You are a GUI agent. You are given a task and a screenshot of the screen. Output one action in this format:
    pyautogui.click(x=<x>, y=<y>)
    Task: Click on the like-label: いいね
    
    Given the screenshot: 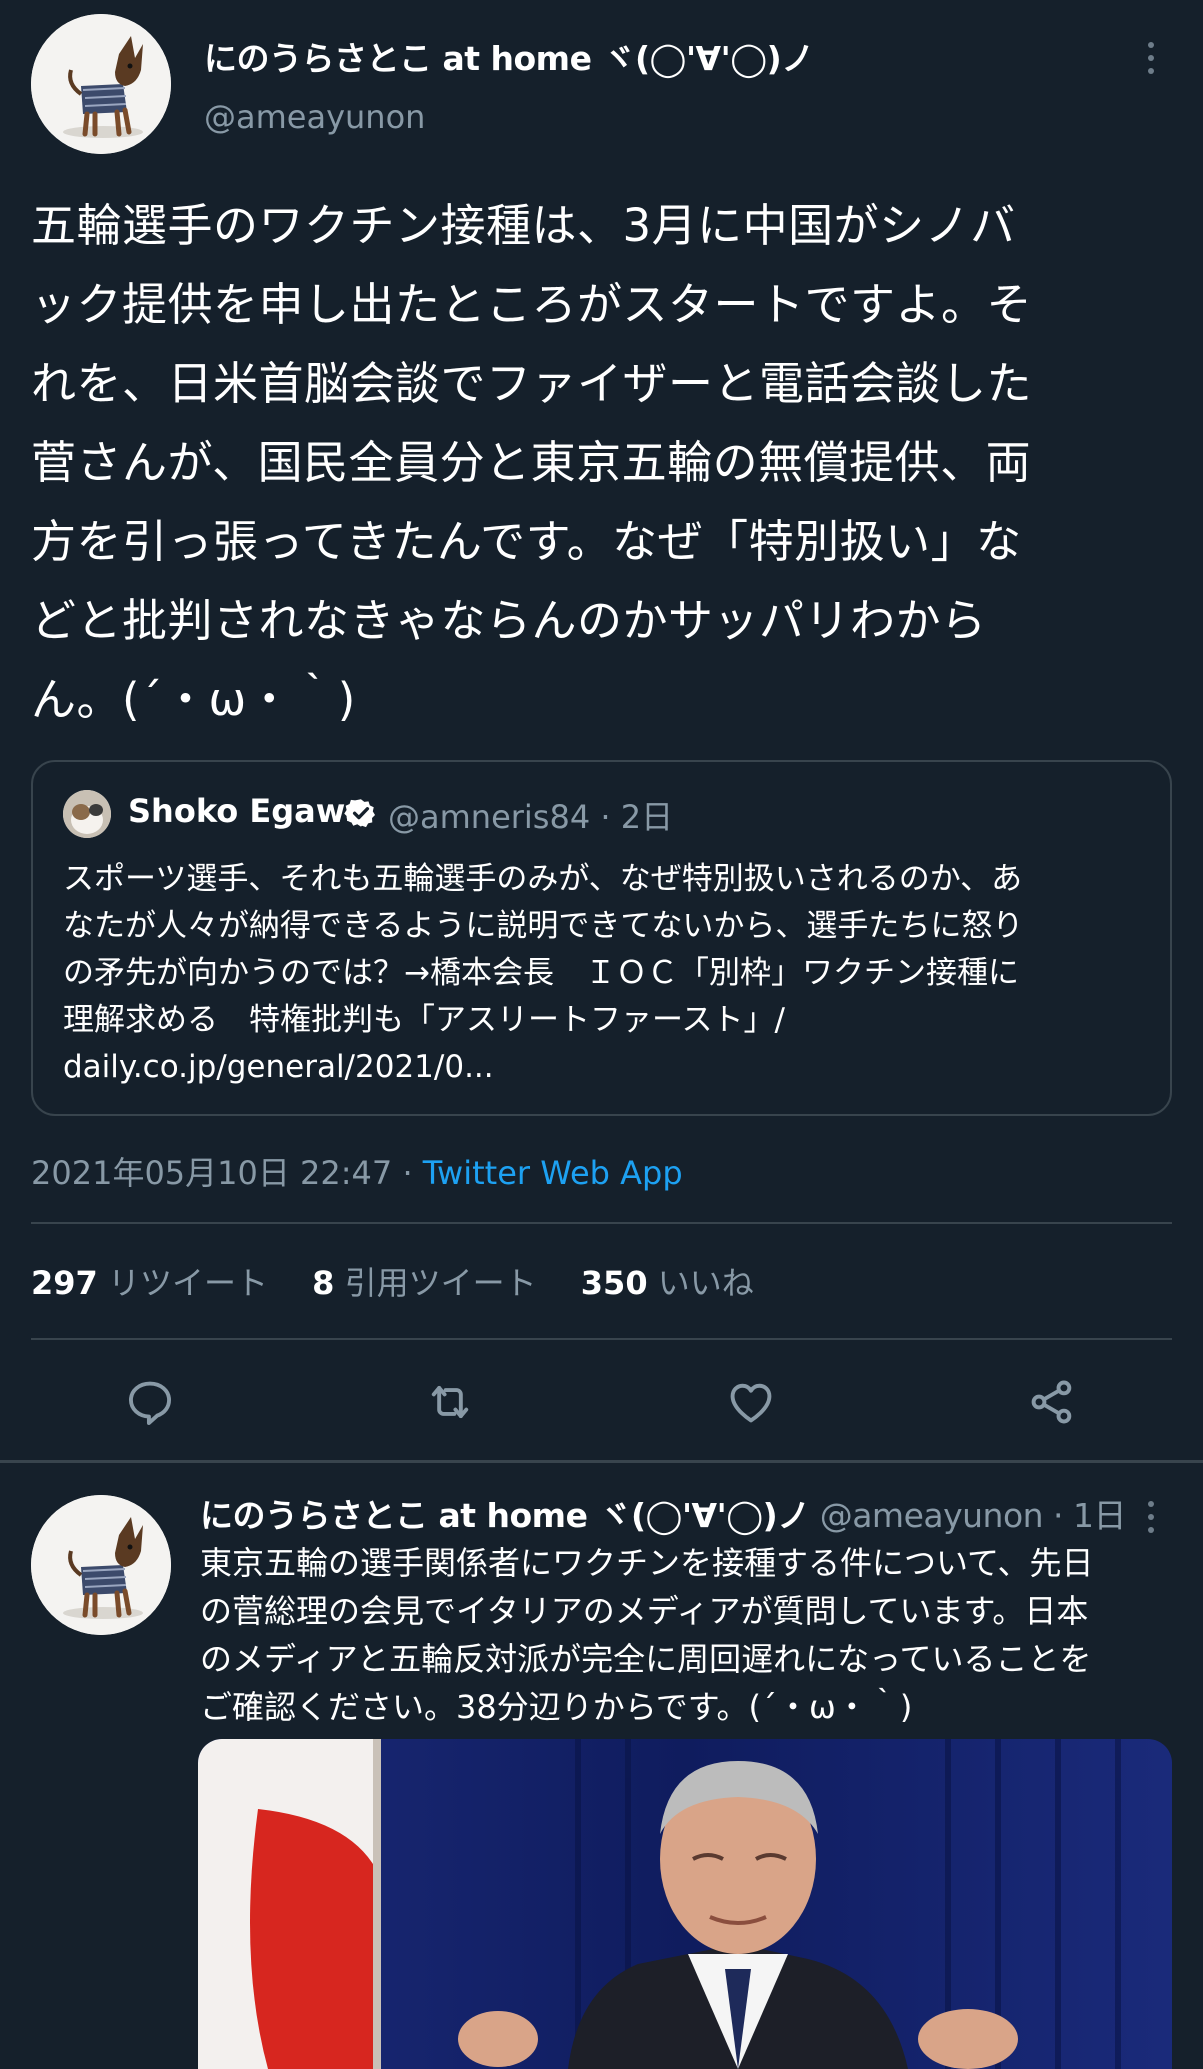 What is the action you would take?
    pyautogui.click(x=705, y=1283)
    